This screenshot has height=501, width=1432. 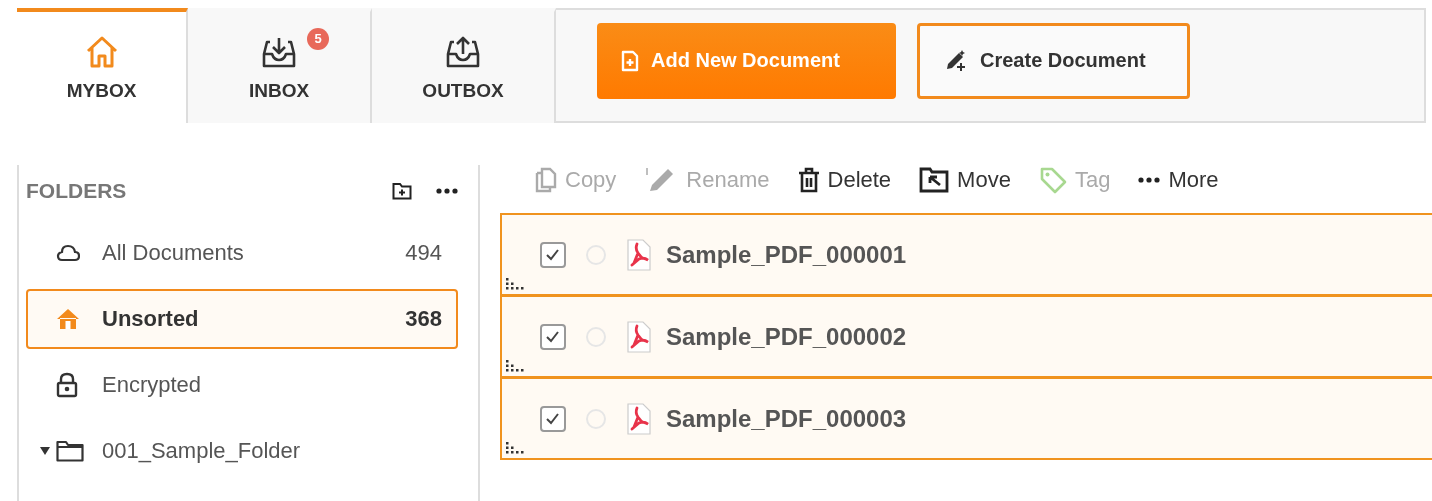 I want to click on folder-item: Encrypted, so click(x=242, y=385).